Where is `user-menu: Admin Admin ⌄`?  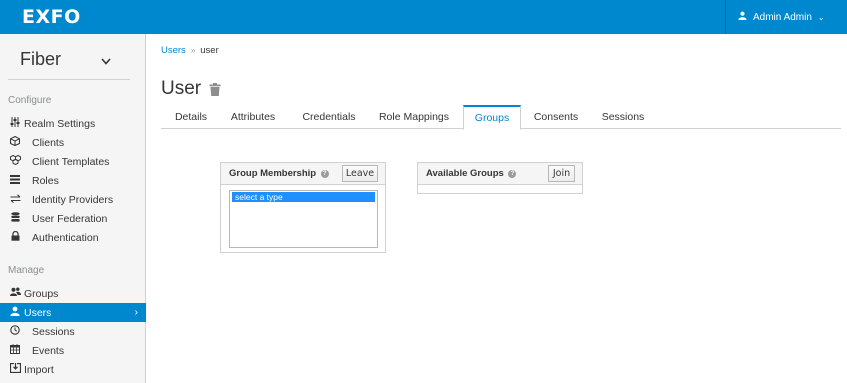 user-menu: Admin Admin ⌄ is located at coordinates (786, 17).